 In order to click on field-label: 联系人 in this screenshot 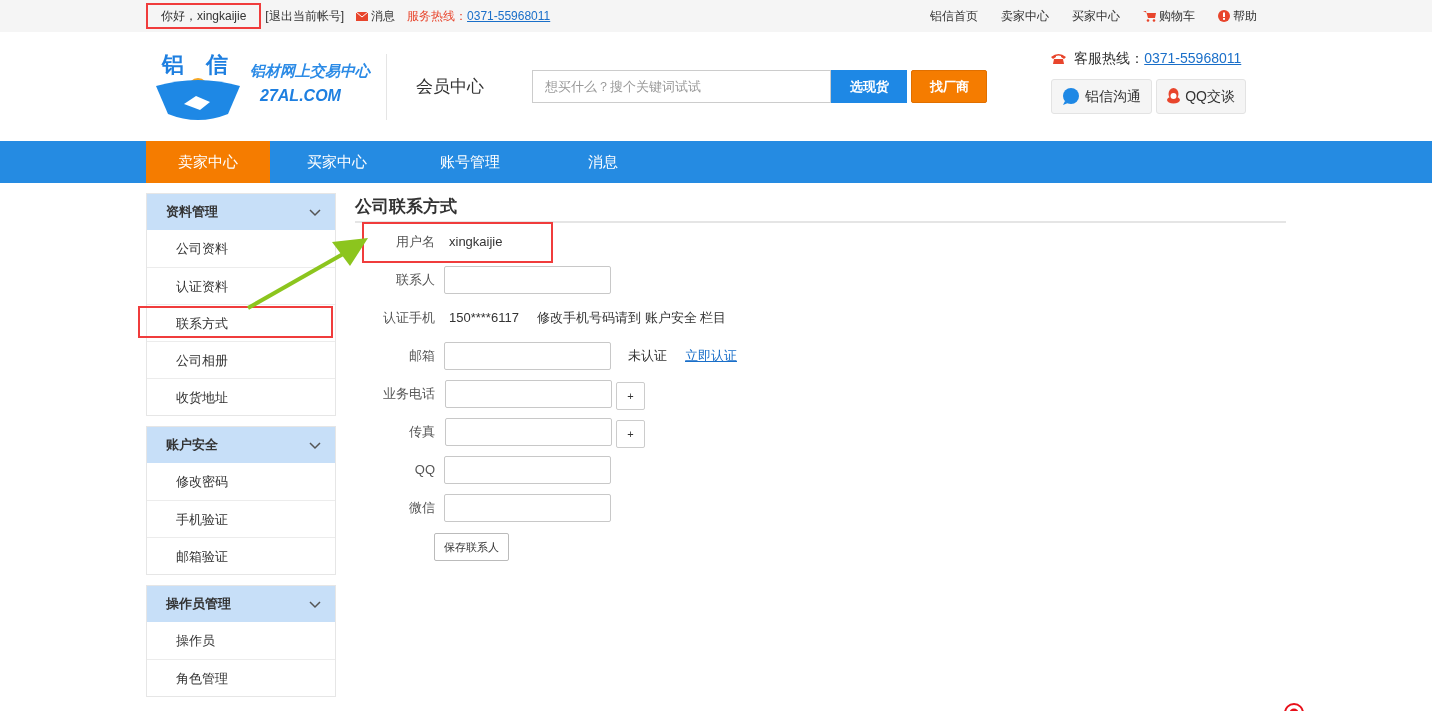, I will do `click(415, 280)`.